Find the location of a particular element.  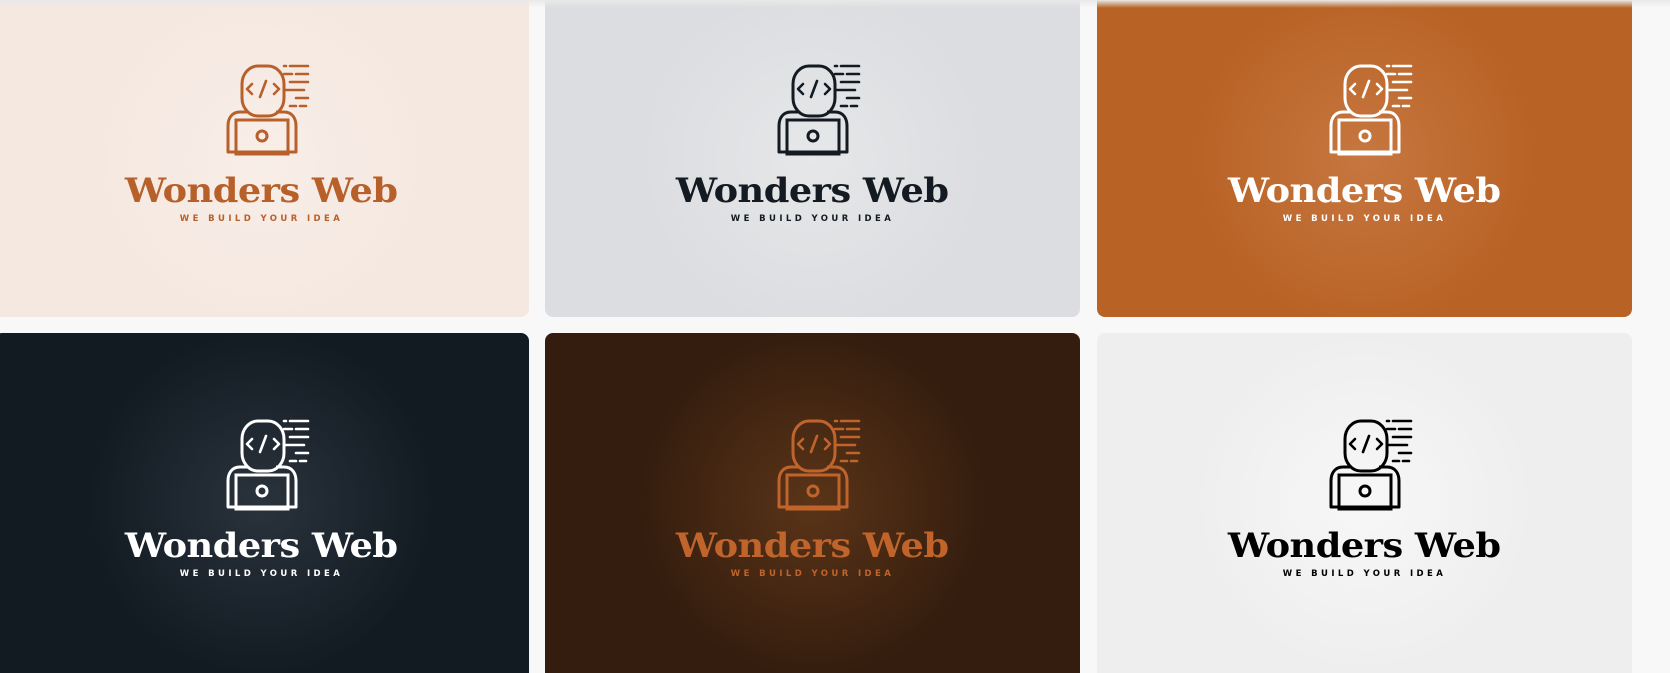

logo-card: Wonders Web WE BUILD YOUR IDEA is located at coordinates (264, 158).